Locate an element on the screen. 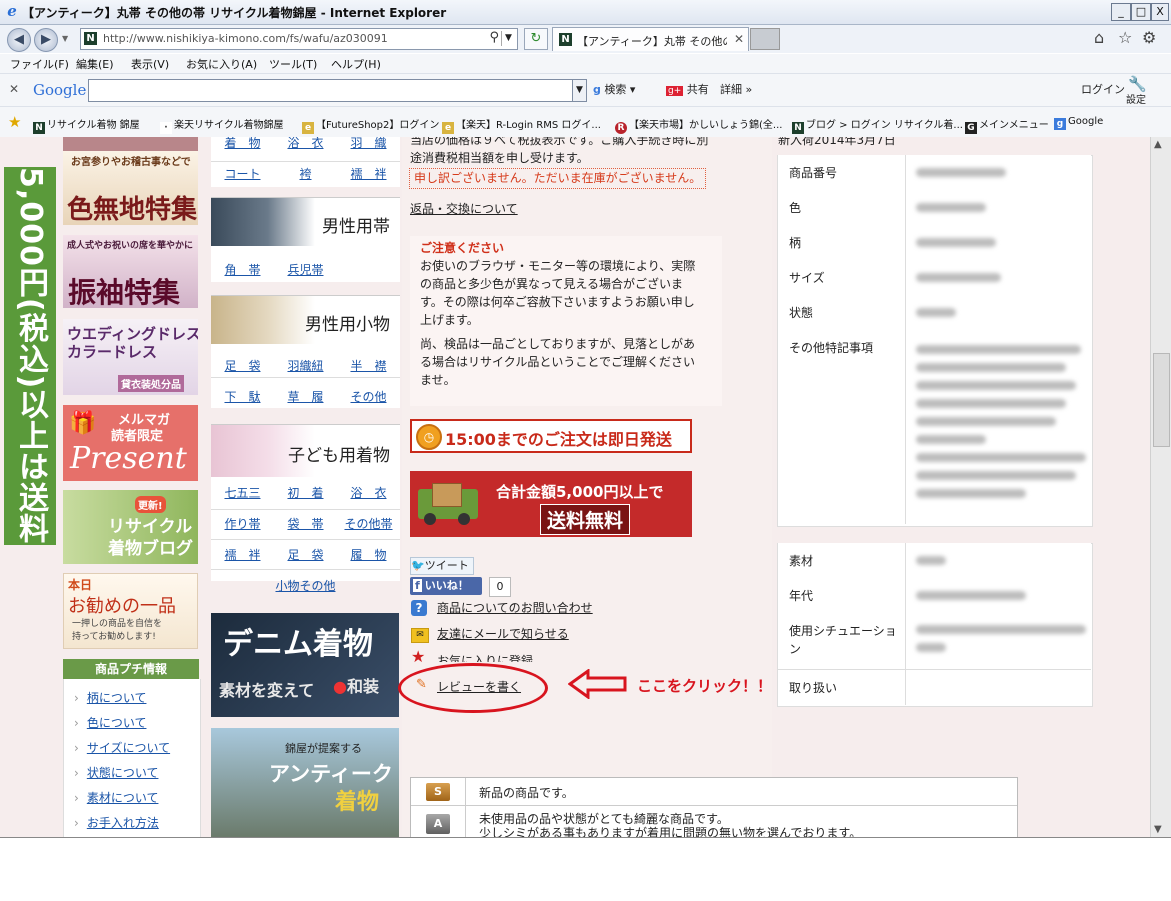 The image size is (1171, 901). tell-friend-link: 友達にメールで知らせる is located at coordinates (503, 634).